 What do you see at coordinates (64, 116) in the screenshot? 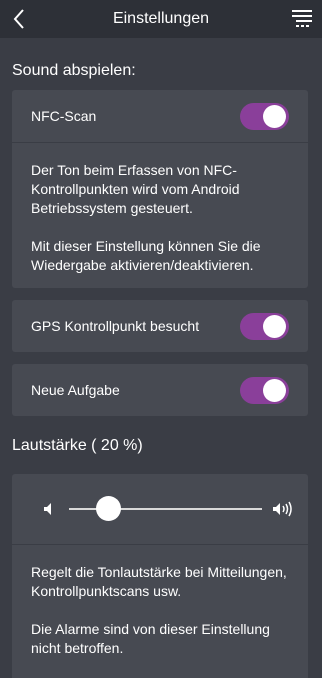
I see `nfc-label: NFC-Scan` at bounding box center [64, 116].